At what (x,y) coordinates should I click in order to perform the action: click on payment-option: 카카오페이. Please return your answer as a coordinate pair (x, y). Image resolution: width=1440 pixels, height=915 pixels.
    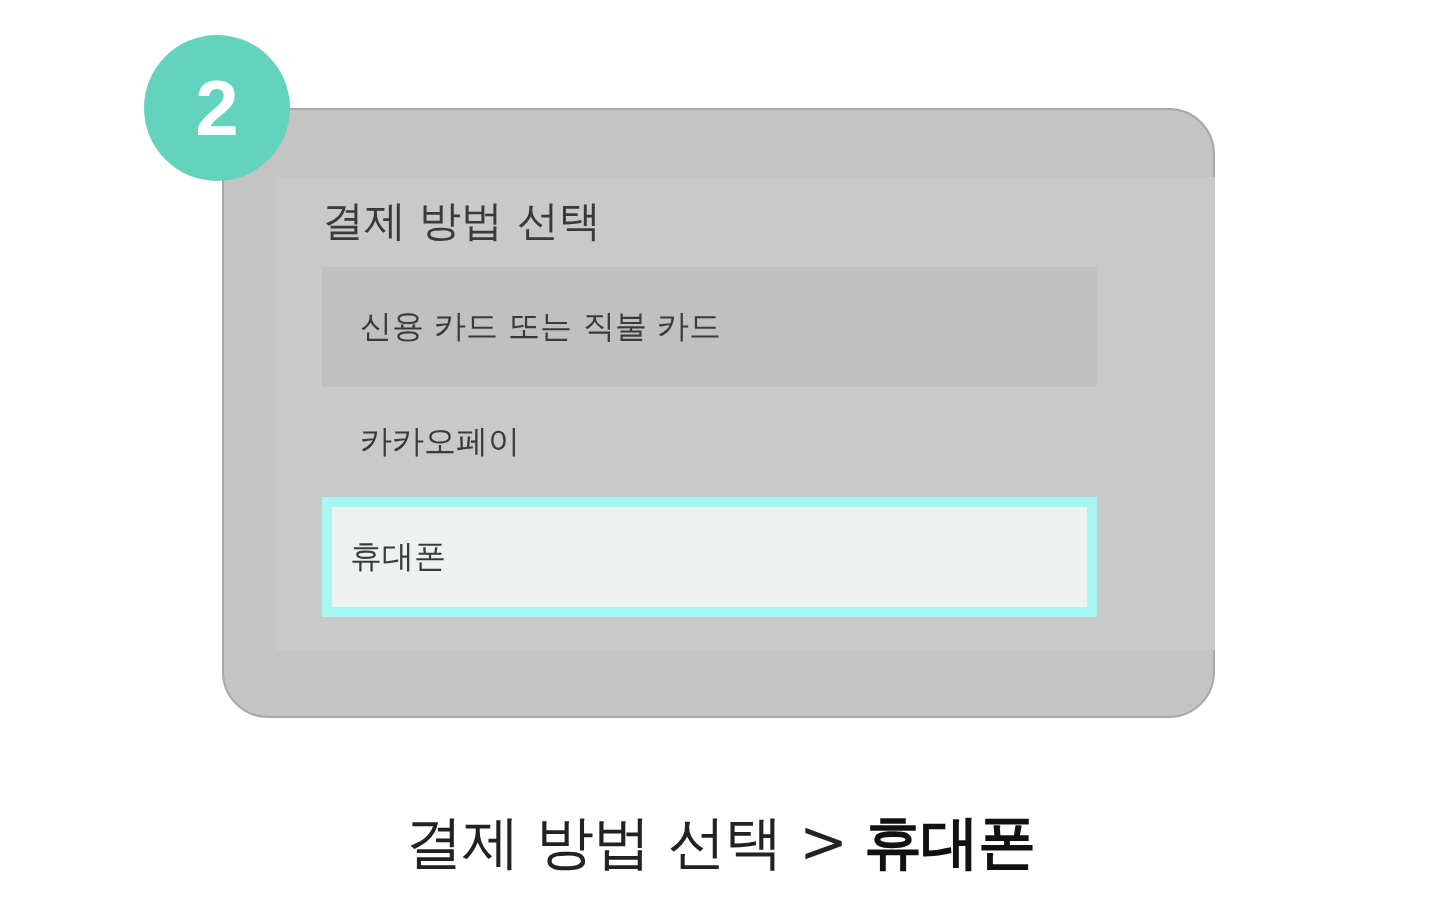
    Looking at the image, I should click on (709, 442).